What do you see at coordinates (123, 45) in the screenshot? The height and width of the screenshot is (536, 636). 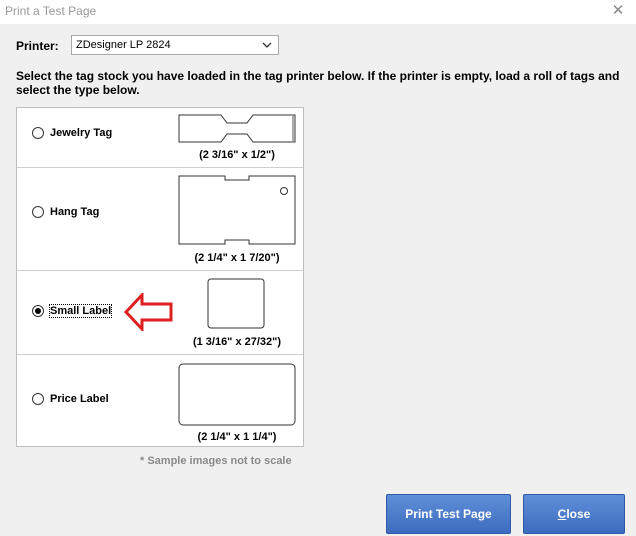 I see `printer-select-value: ZDesigner LP 2824` at bounding box center [123, 45].